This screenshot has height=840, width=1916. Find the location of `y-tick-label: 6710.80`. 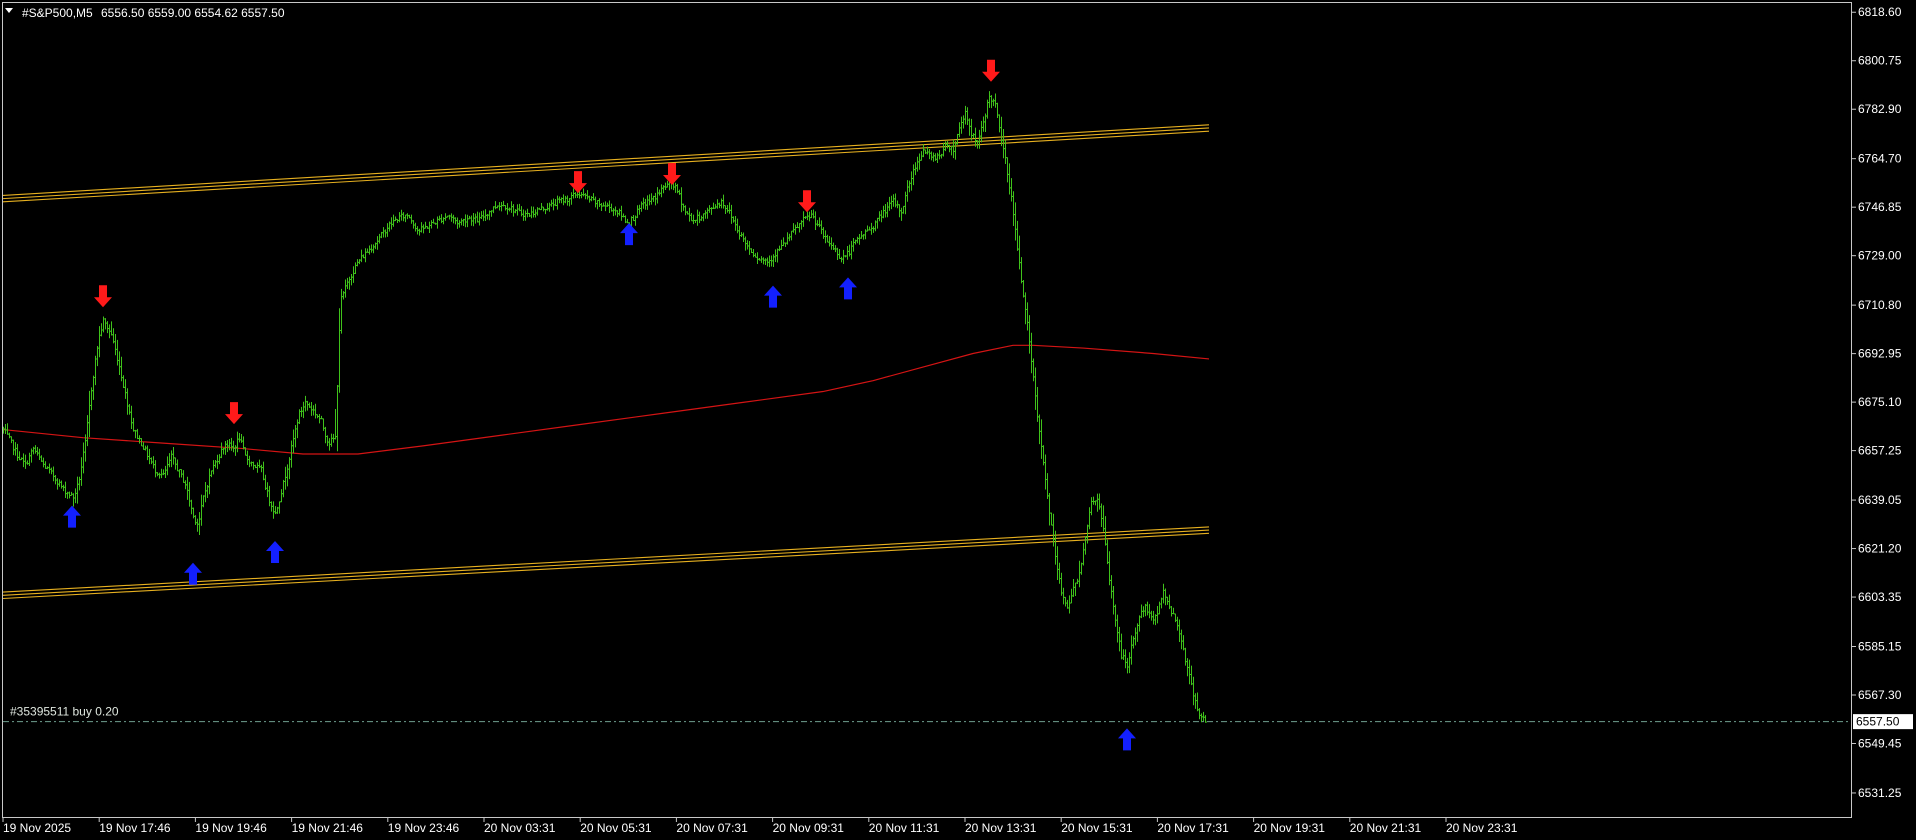

y-tick-label: 6710.80 is located at coordinates (1880, 305).